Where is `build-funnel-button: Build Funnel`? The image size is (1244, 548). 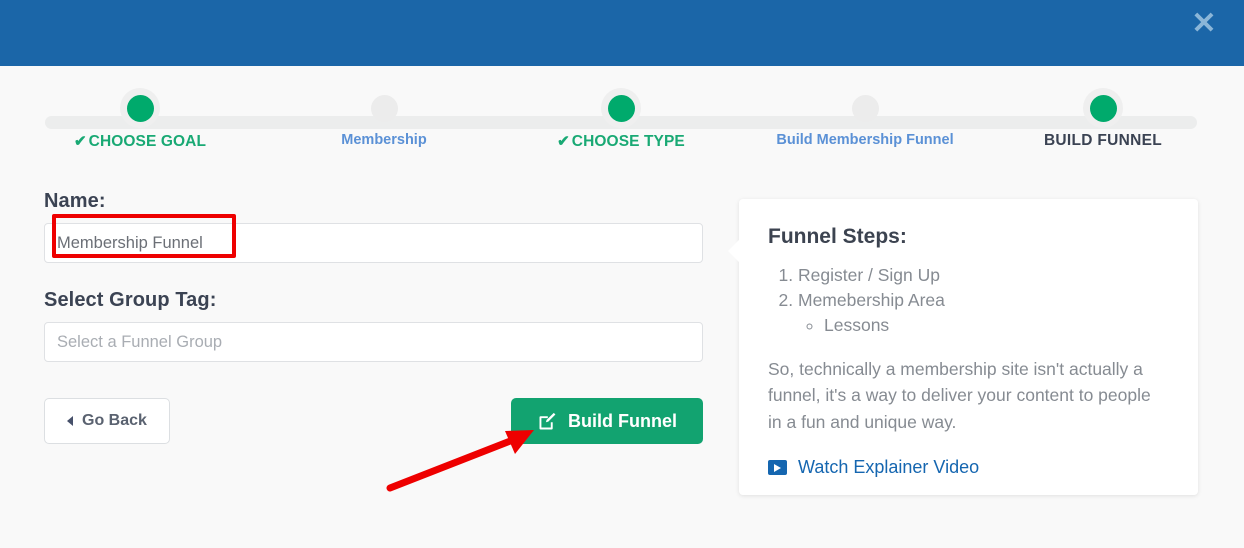
build-funnel-button: Build Funnel is located at coordinates (607, 421).